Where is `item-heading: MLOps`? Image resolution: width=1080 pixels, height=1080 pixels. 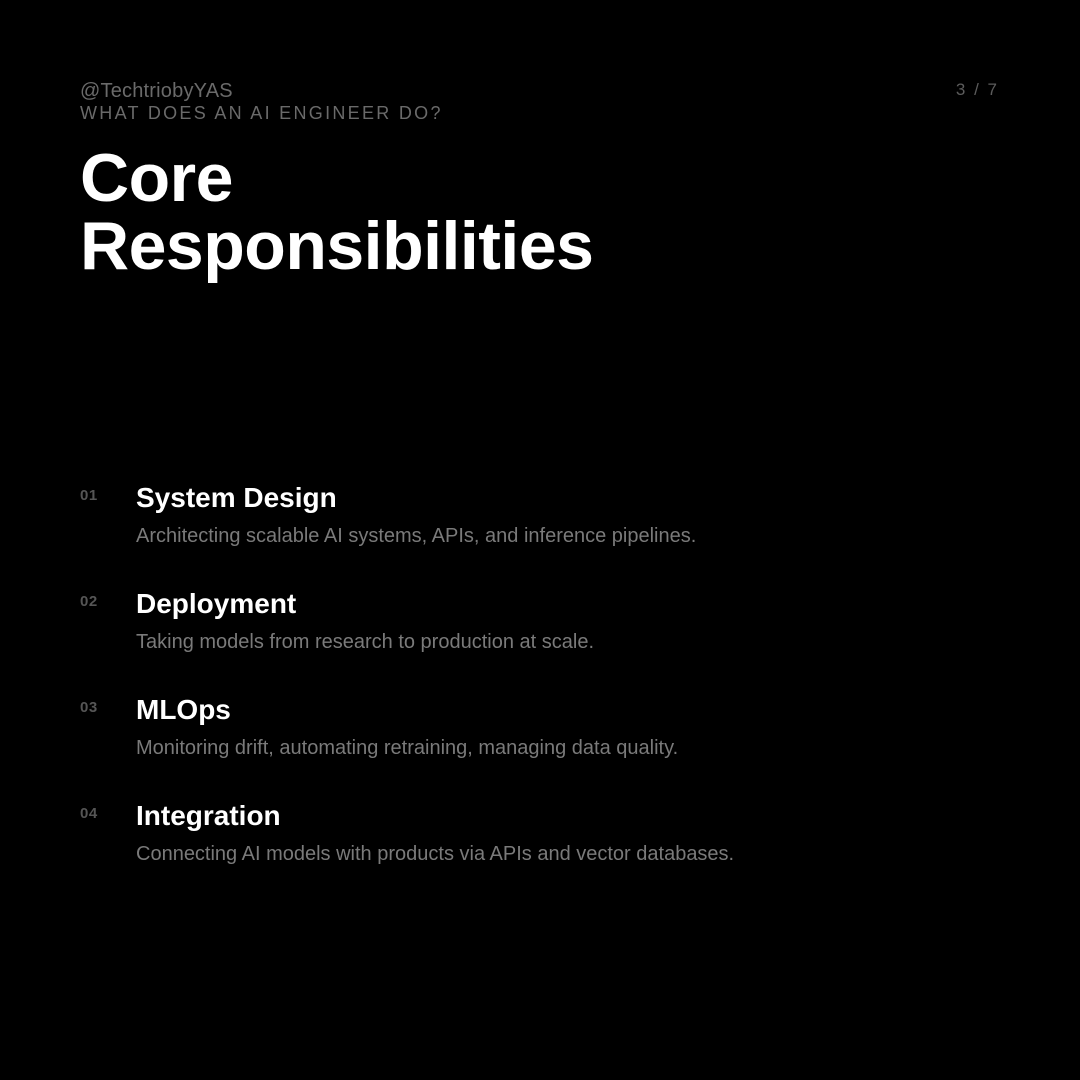
item-heading: MLOps is located at coordinates (183, 709).